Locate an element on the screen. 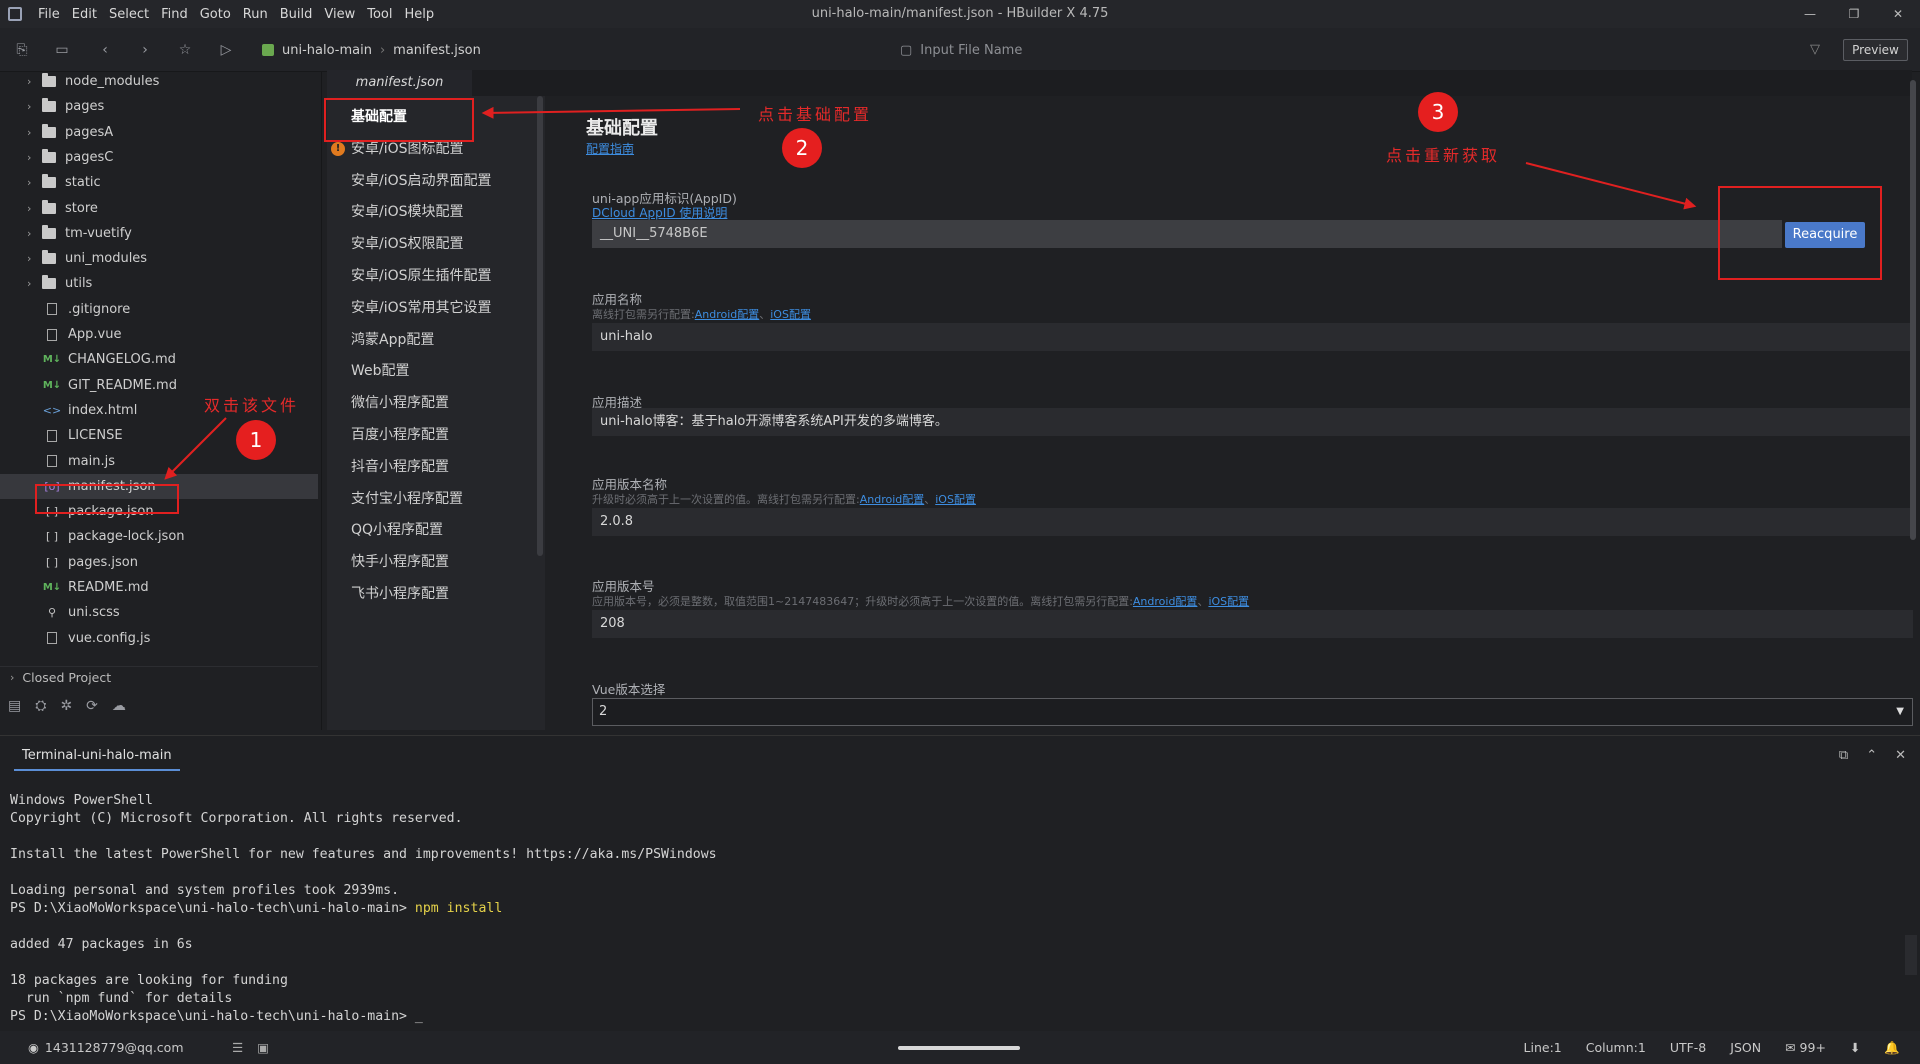 This screenshot has height=1064, width=1920. menu-build: Build is located at coordinates (296, 14).